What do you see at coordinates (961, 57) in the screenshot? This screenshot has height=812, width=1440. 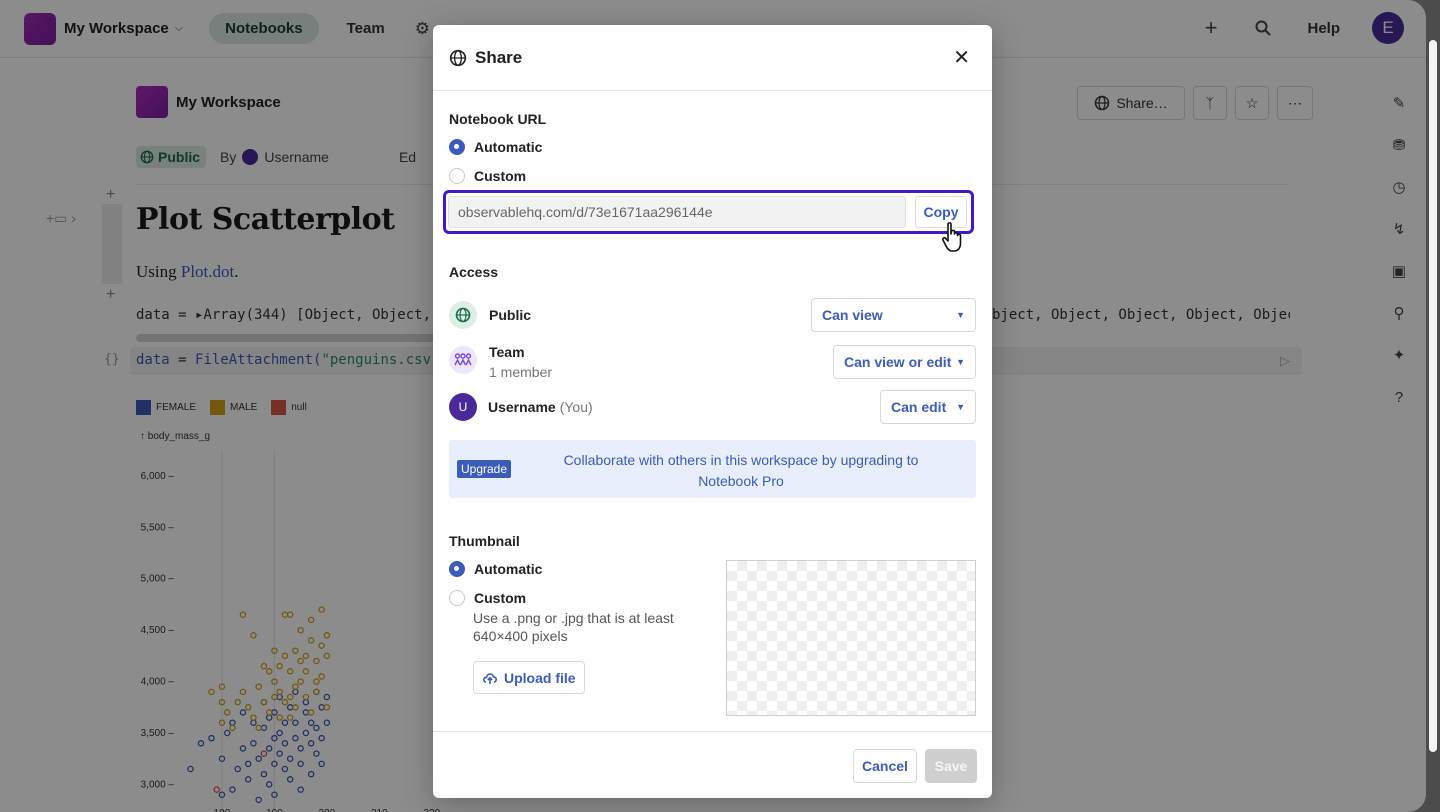 I see `close-icon: ✕` at bounding box center [961, 57].